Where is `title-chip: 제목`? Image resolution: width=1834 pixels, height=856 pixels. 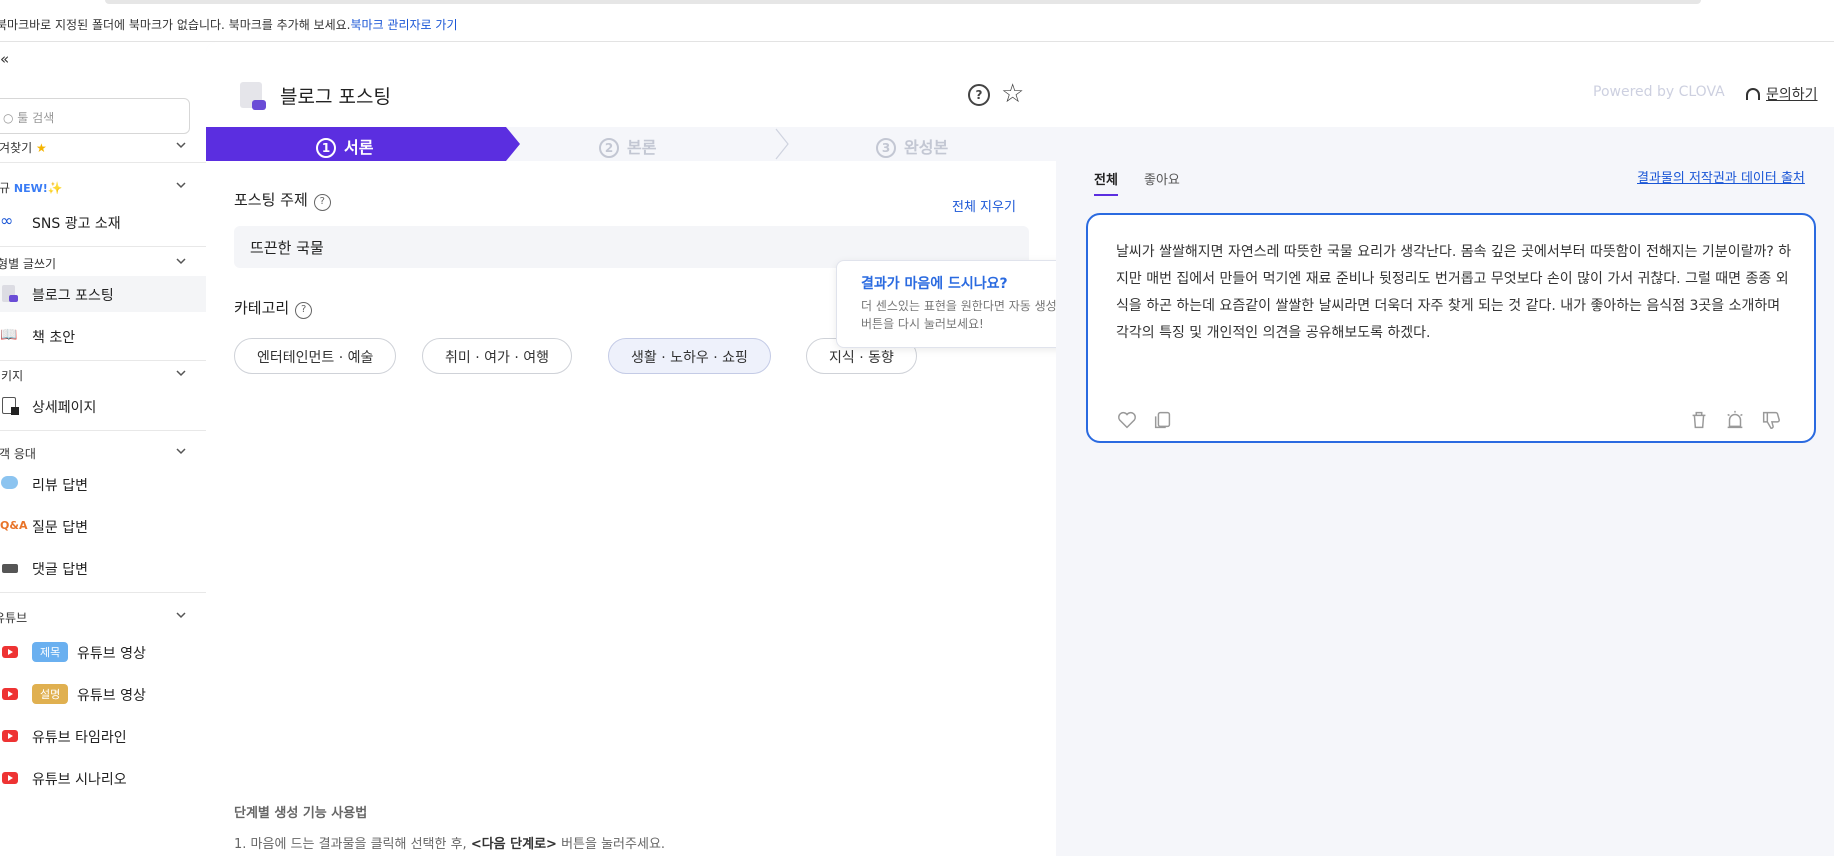 title-chip: 제목 is located at coordinates (50, 652).